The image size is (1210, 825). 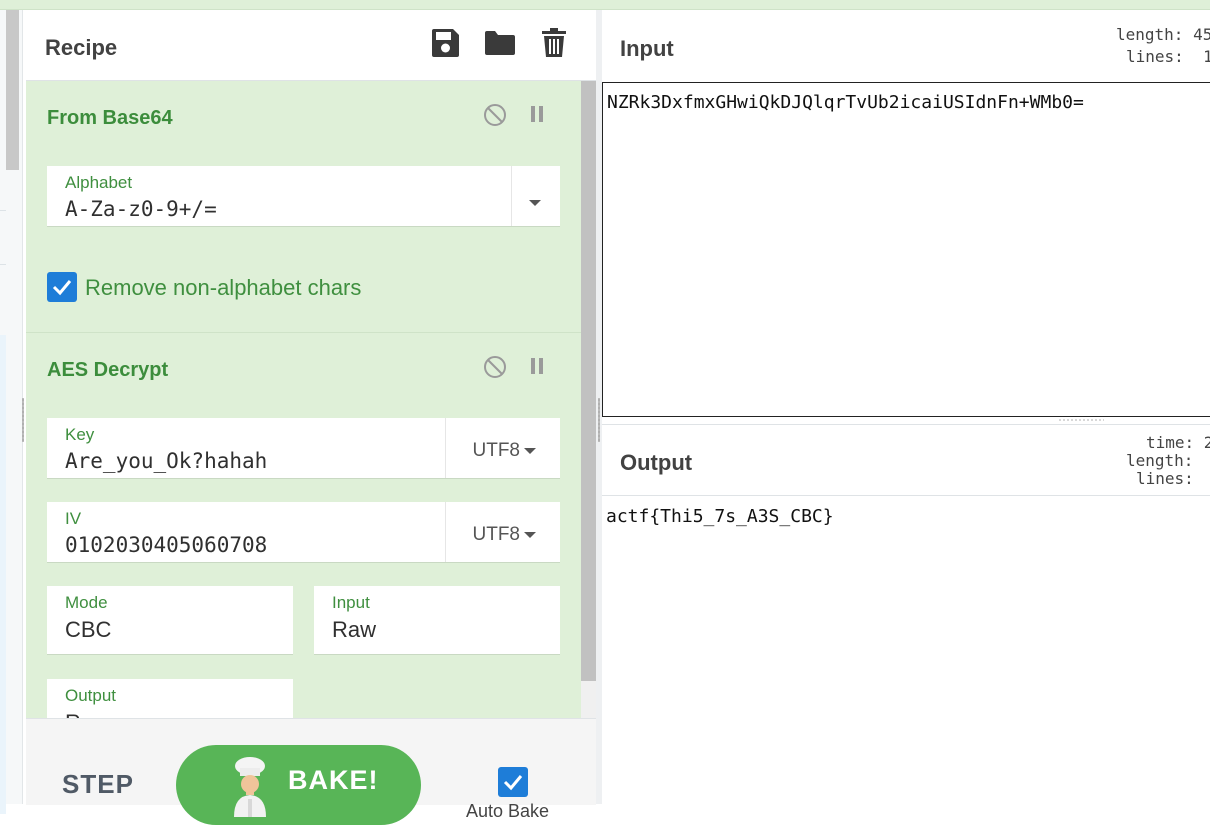 I want to click on operation-title-aes-decrypt: AES Decrypt, so click(x=108, y=370).